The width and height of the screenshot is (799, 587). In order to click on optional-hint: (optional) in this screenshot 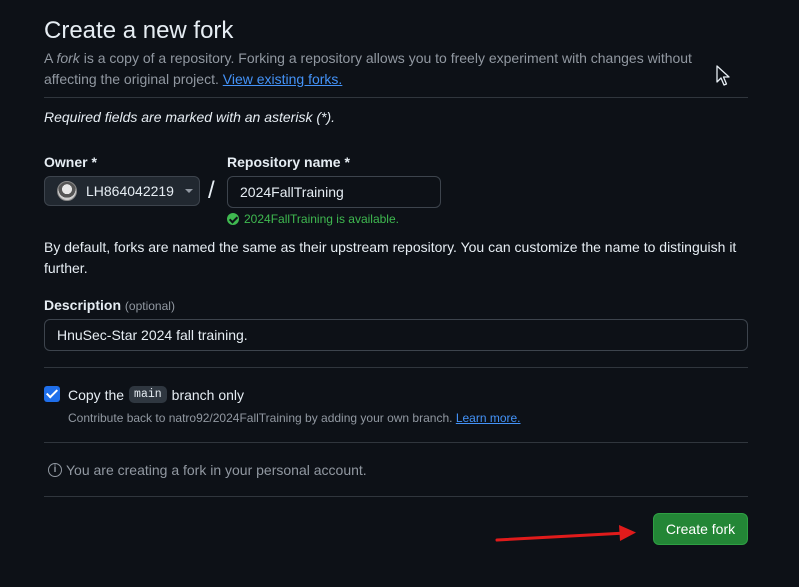, I will do `click(149, 306)`.